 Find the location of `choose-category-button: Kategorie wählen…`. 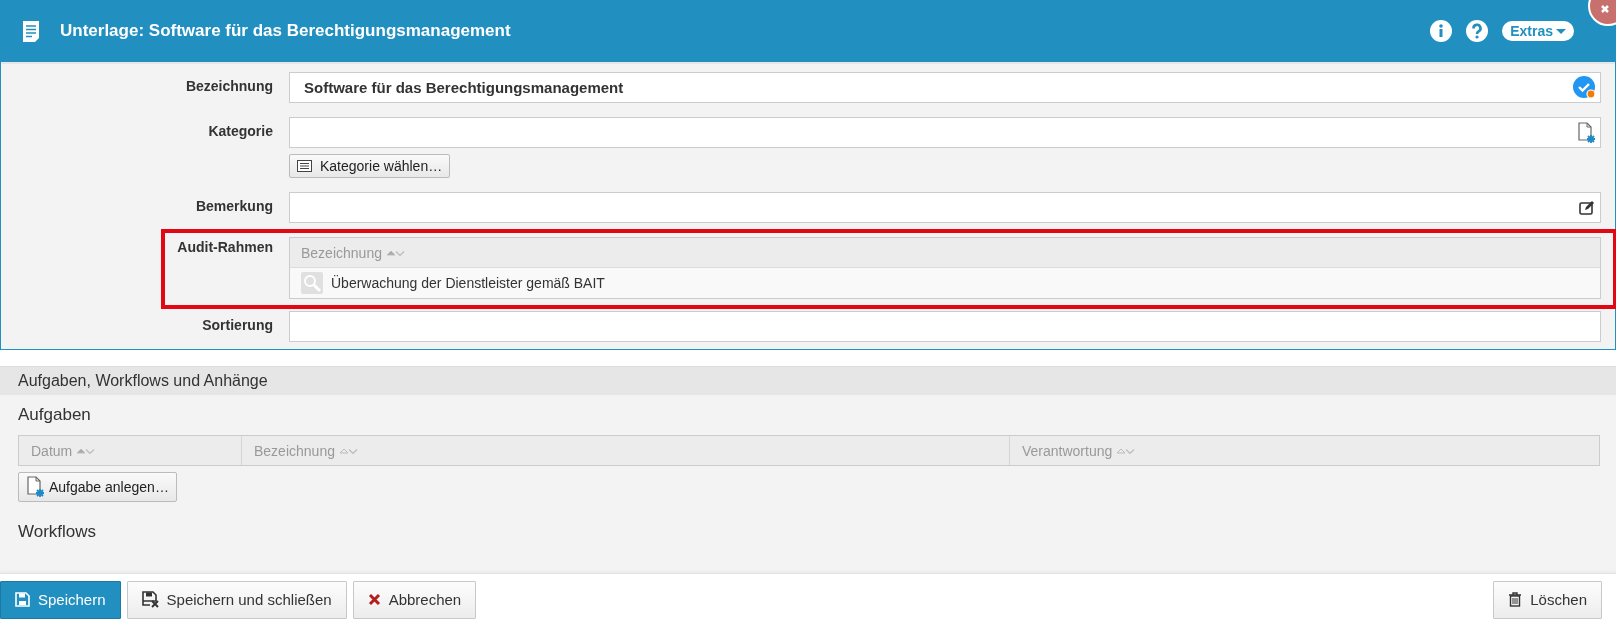

choose-category-button: Kategorie wählen… is located at coordinates (370, 166).